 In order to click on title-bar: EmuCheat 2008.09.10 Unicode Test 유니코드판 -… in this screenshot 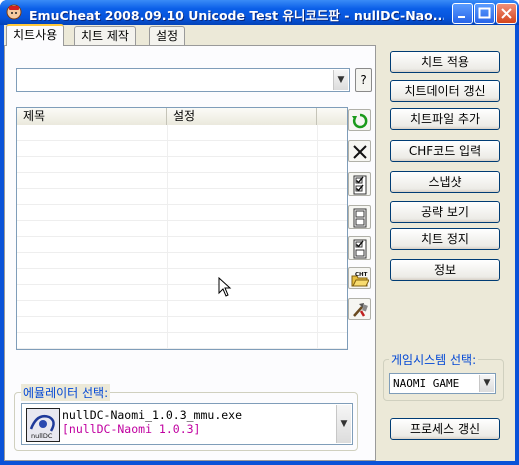, I will do `click(259, 12)`.